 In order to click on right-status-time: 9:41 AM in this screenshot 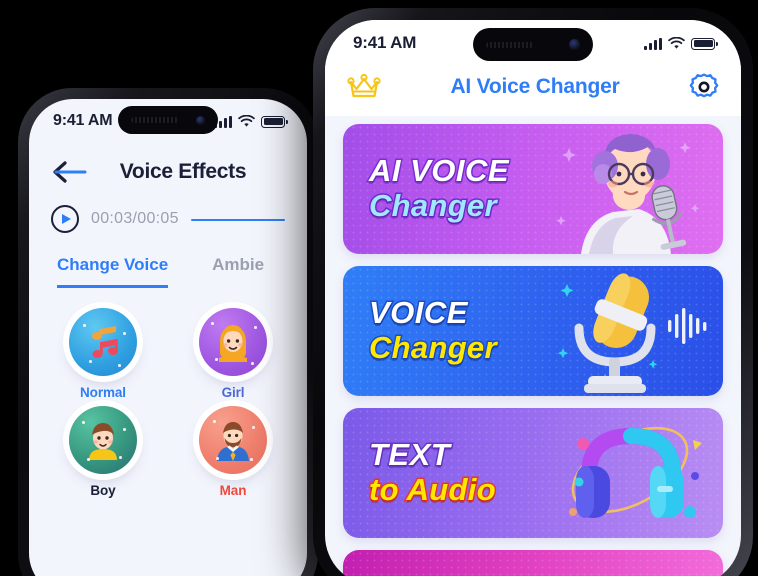, I will do `click(385, 42)`.